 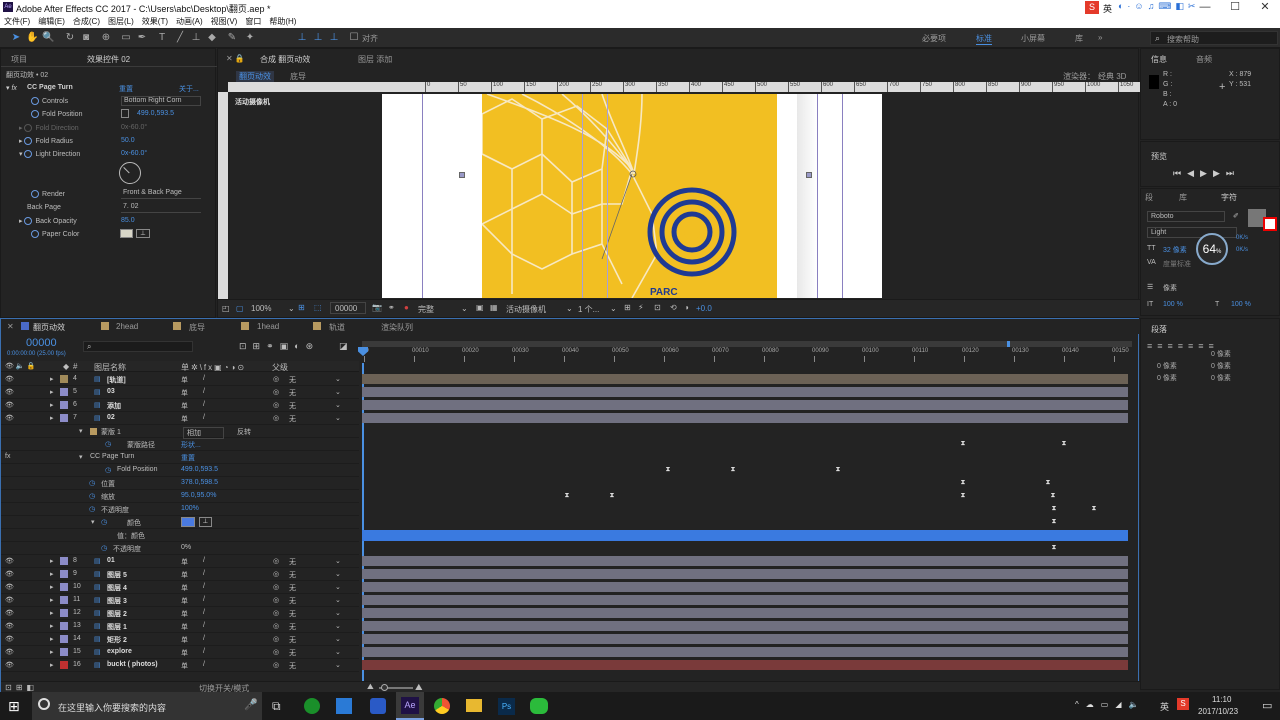 I want to click on menu-edit: 编辑(E), so click(x=51, y=21).